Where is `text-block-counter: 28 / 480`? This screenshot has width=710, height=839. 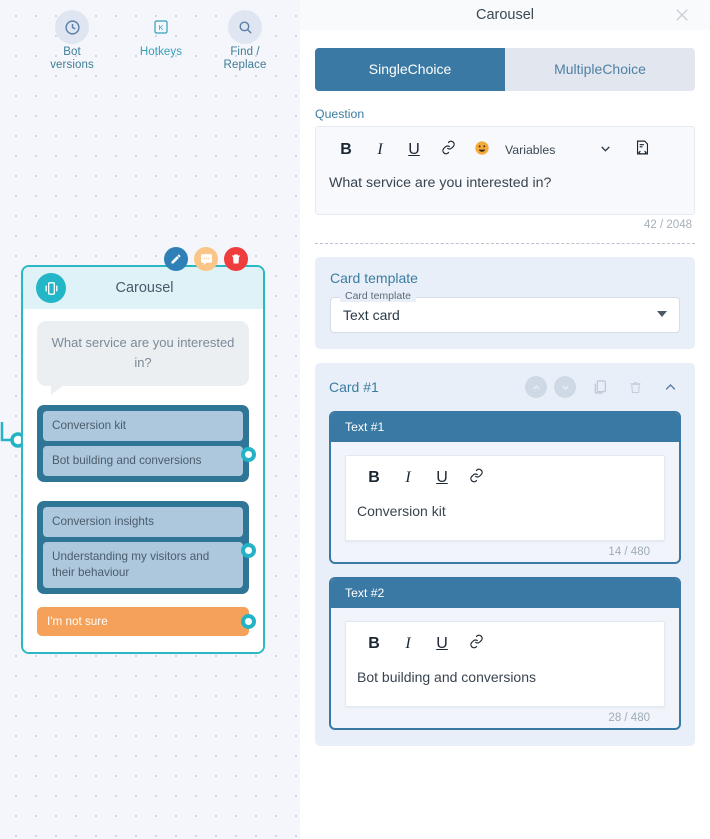
text-block-counter: 28 / 480 is located at coordinates (629, 718).